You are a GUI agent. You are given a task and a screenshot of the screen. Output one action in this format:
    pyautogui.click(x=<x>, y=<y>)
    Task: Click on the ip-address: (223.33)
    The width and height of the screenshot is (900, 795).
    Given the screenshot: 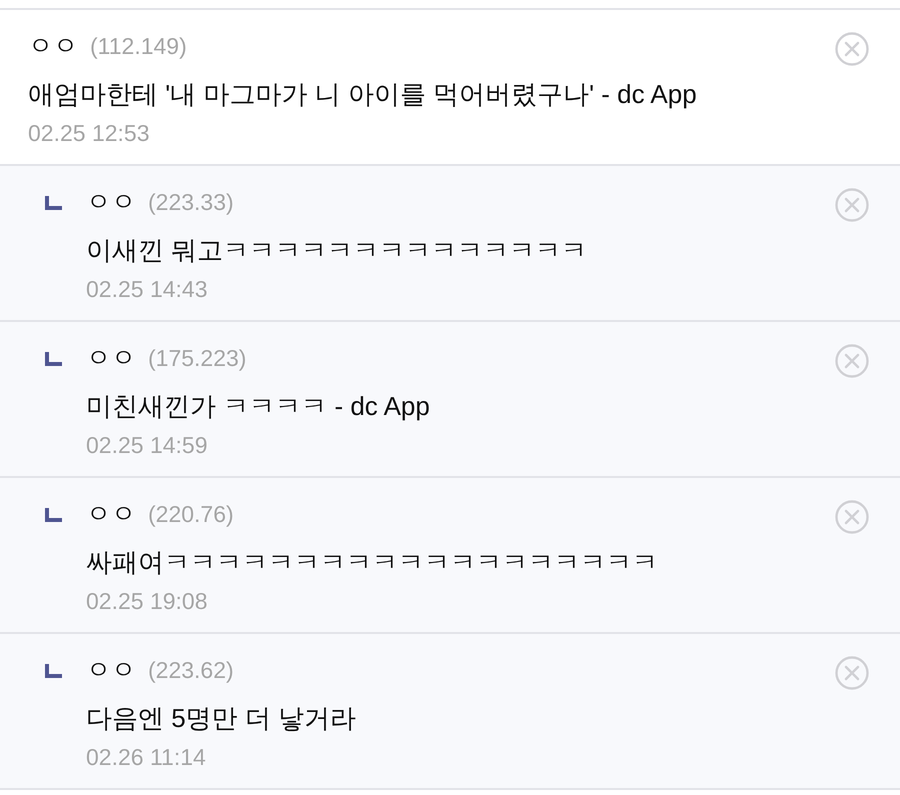 What is the action you would take?
    pyautogui.click(x=191, y=202)
    